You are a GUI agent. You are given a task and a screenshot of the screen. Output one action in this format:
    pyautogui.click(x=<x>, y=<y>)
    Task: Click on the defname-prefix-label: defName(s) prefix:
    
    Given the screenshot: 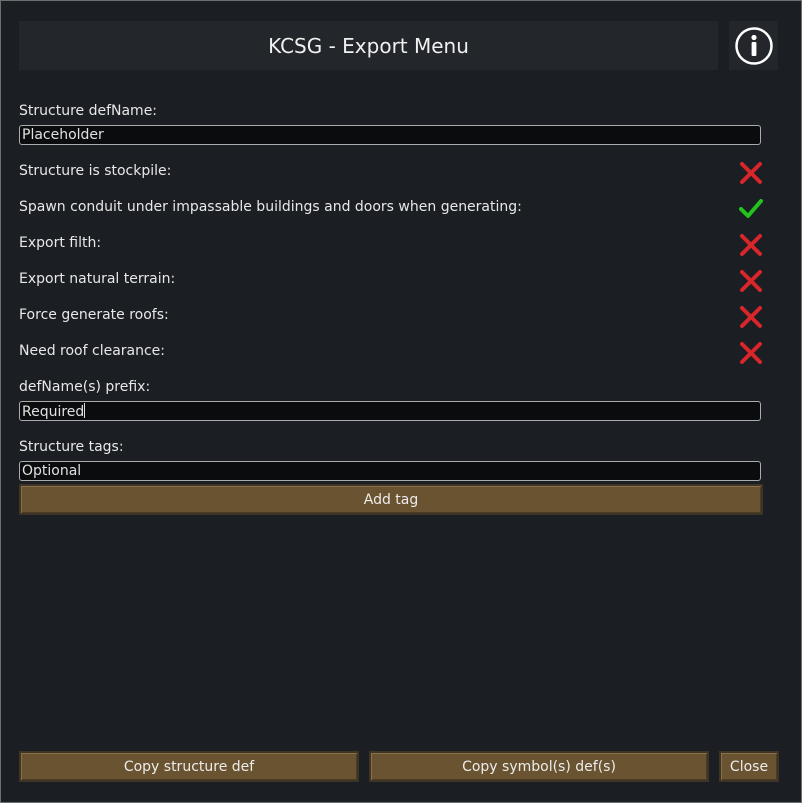 What is the action you would take?
    pyautogui.click(x=85, y=387)
    